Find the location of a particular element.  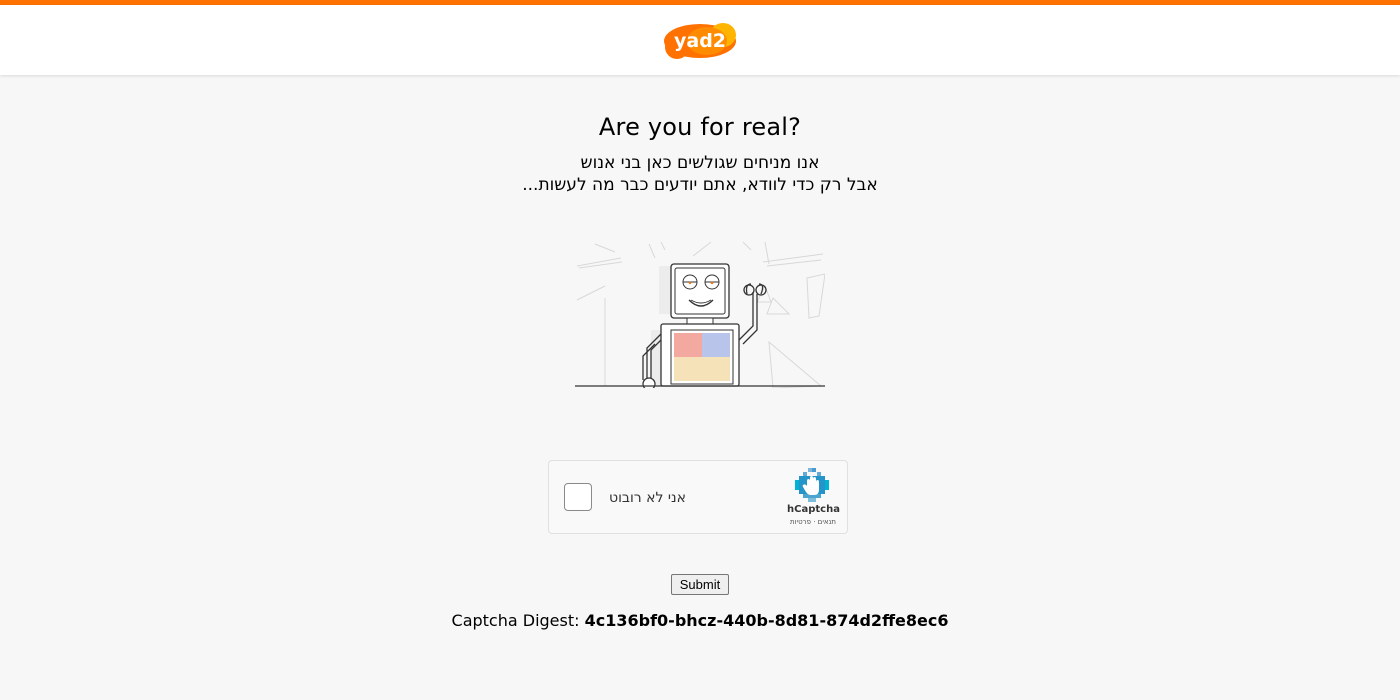

digest-label: Captcha Digest: is located at coordinates (515, 620).